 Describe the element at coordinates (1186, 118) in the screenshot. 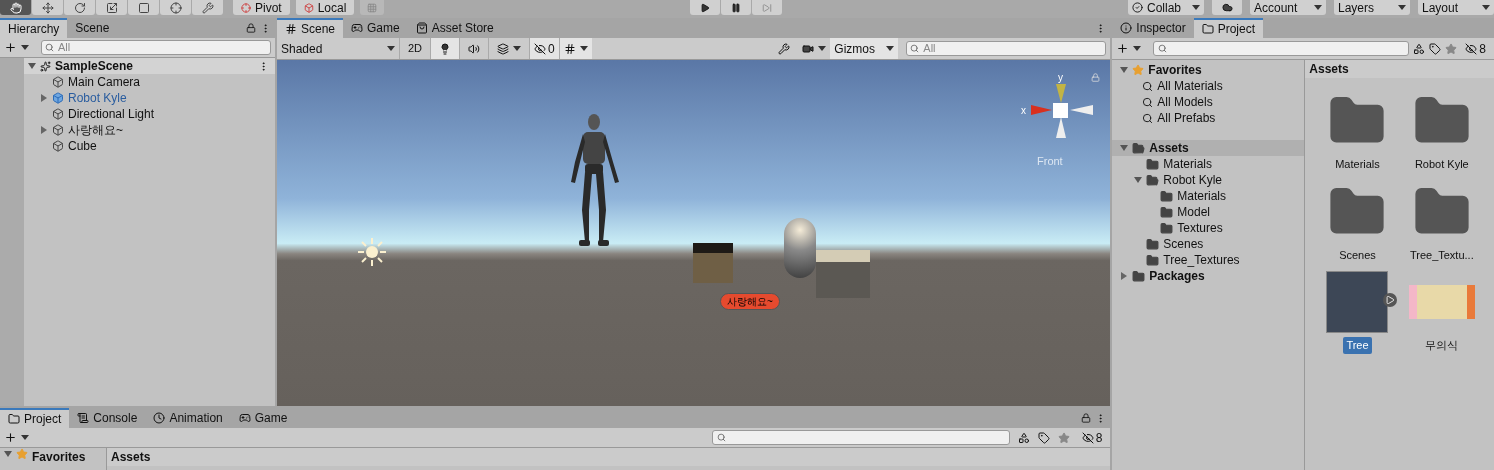

I see `favorite-label: All Prefabs` at that location.